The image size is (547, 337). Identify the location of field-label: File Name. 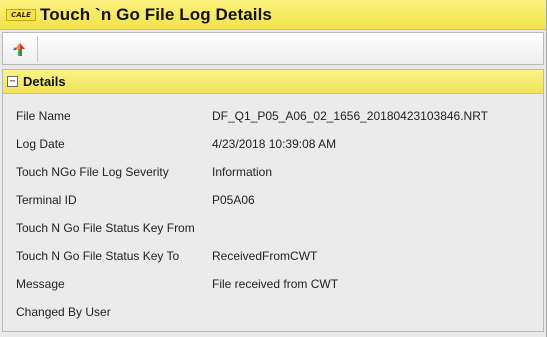
(43, 116).